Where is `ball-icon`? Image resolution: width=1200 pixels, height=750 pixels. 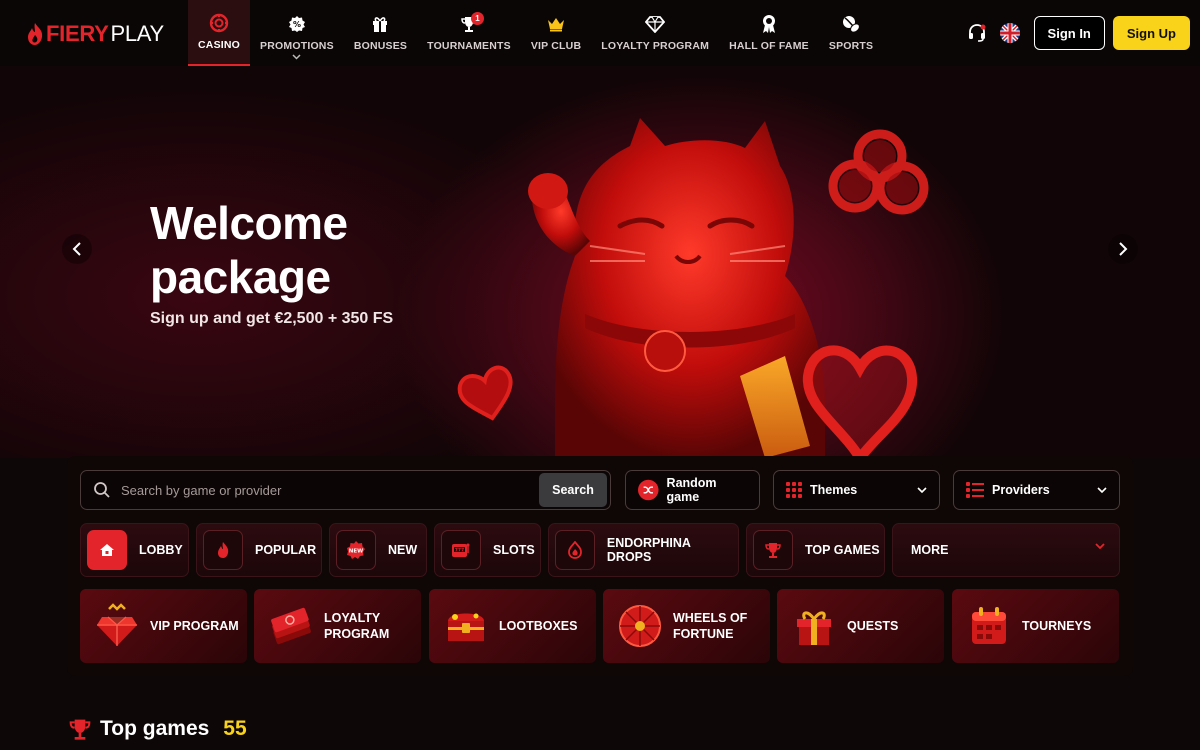 ball-icon is located at coordinates (851, 24).